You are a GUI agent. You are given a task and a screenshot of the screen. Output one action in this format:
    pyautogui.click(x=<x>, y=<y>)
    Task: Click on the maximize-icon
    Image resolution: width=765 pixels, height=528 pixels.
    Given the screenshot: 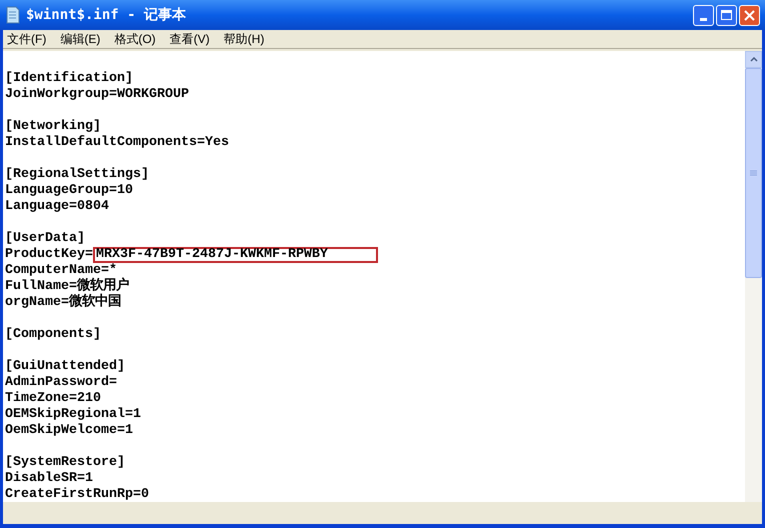 What is the action you would take?
    pyautogui.click(x=726, y=15)
    